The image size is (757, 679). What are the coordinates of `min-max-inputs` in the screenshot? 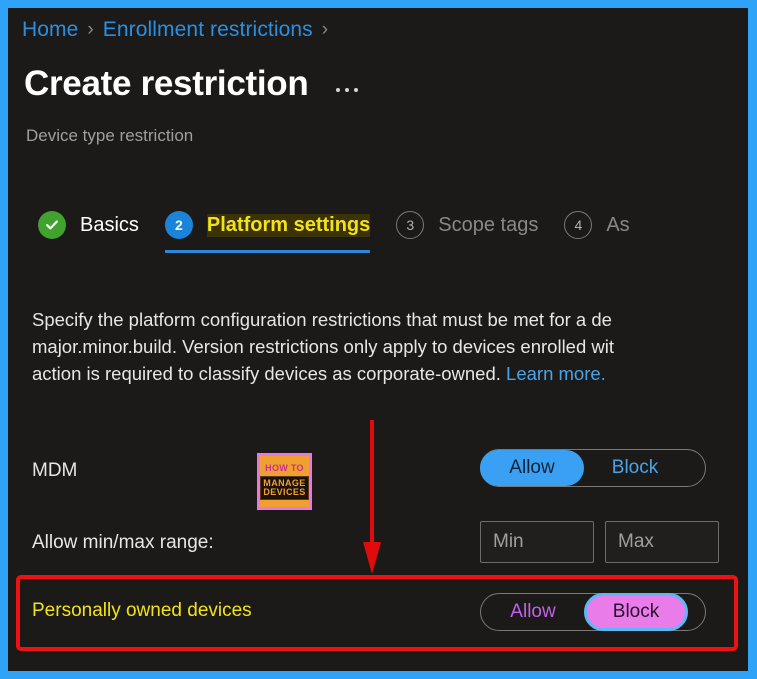 It's located at (599, 542).